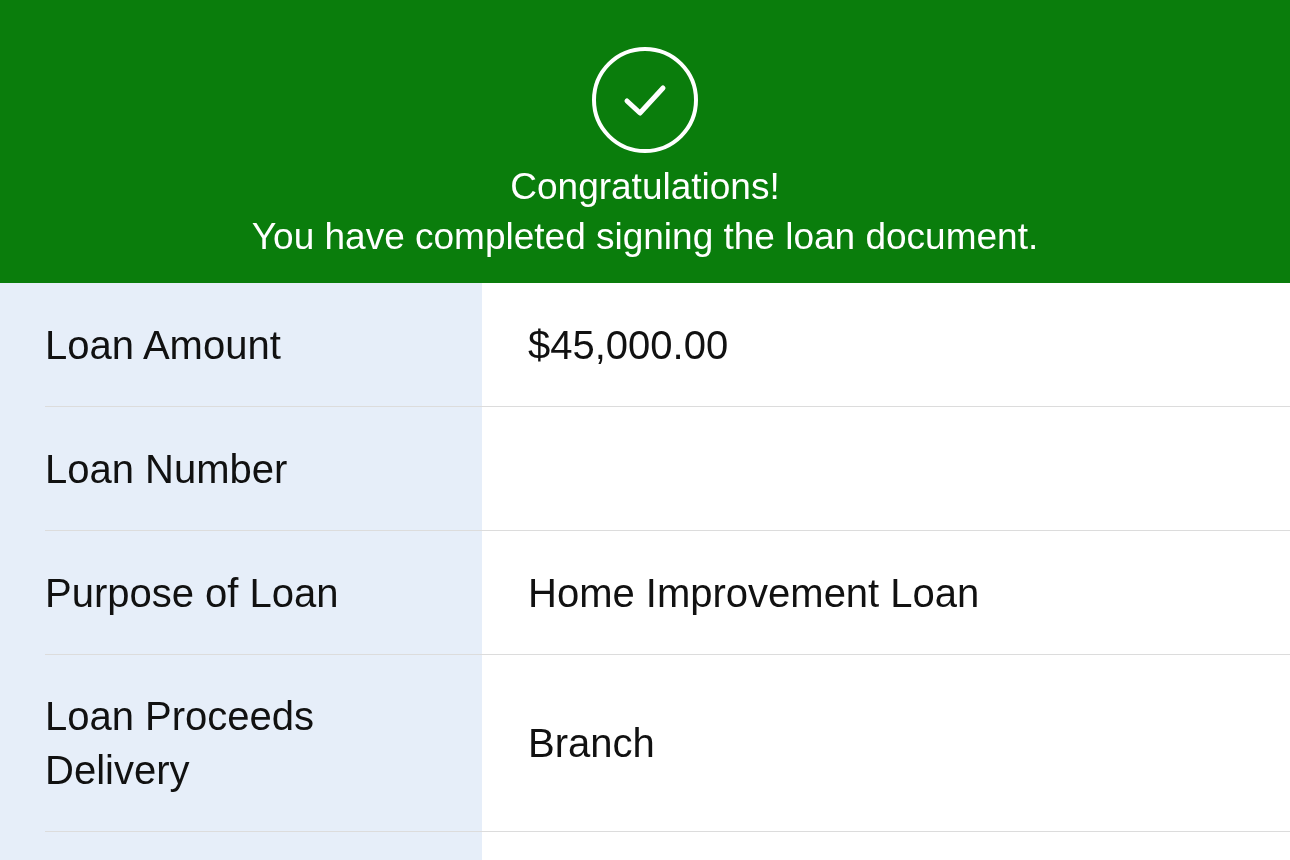  What do you see at coordinates (645, 187) in the screenshot?
I see `banner-title: Congratulations!` at bounding box center [645, 187].